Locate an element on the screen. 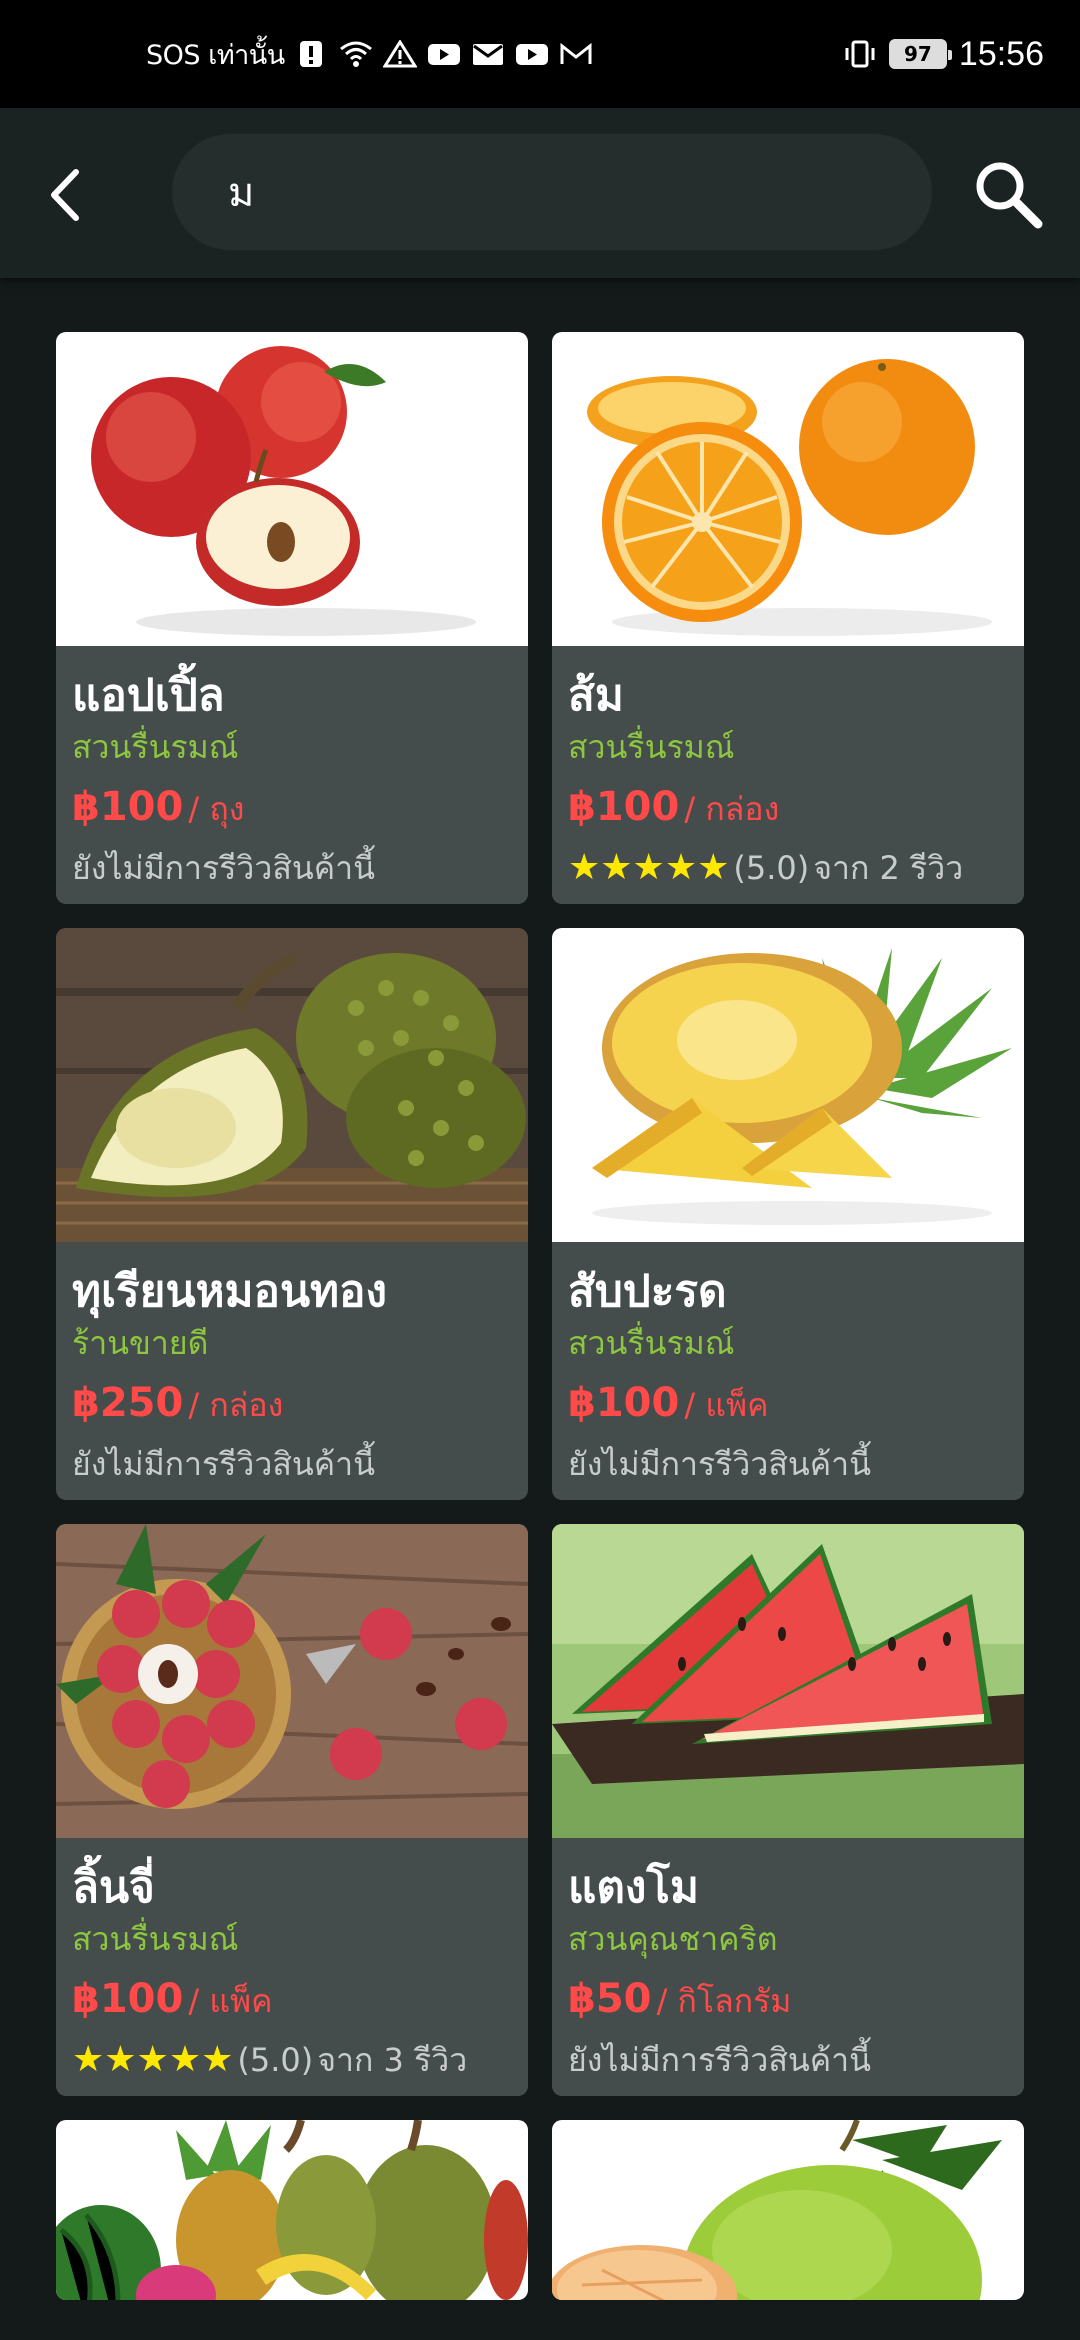  product-unit: / ถุง is located at coordinates (216, 809).